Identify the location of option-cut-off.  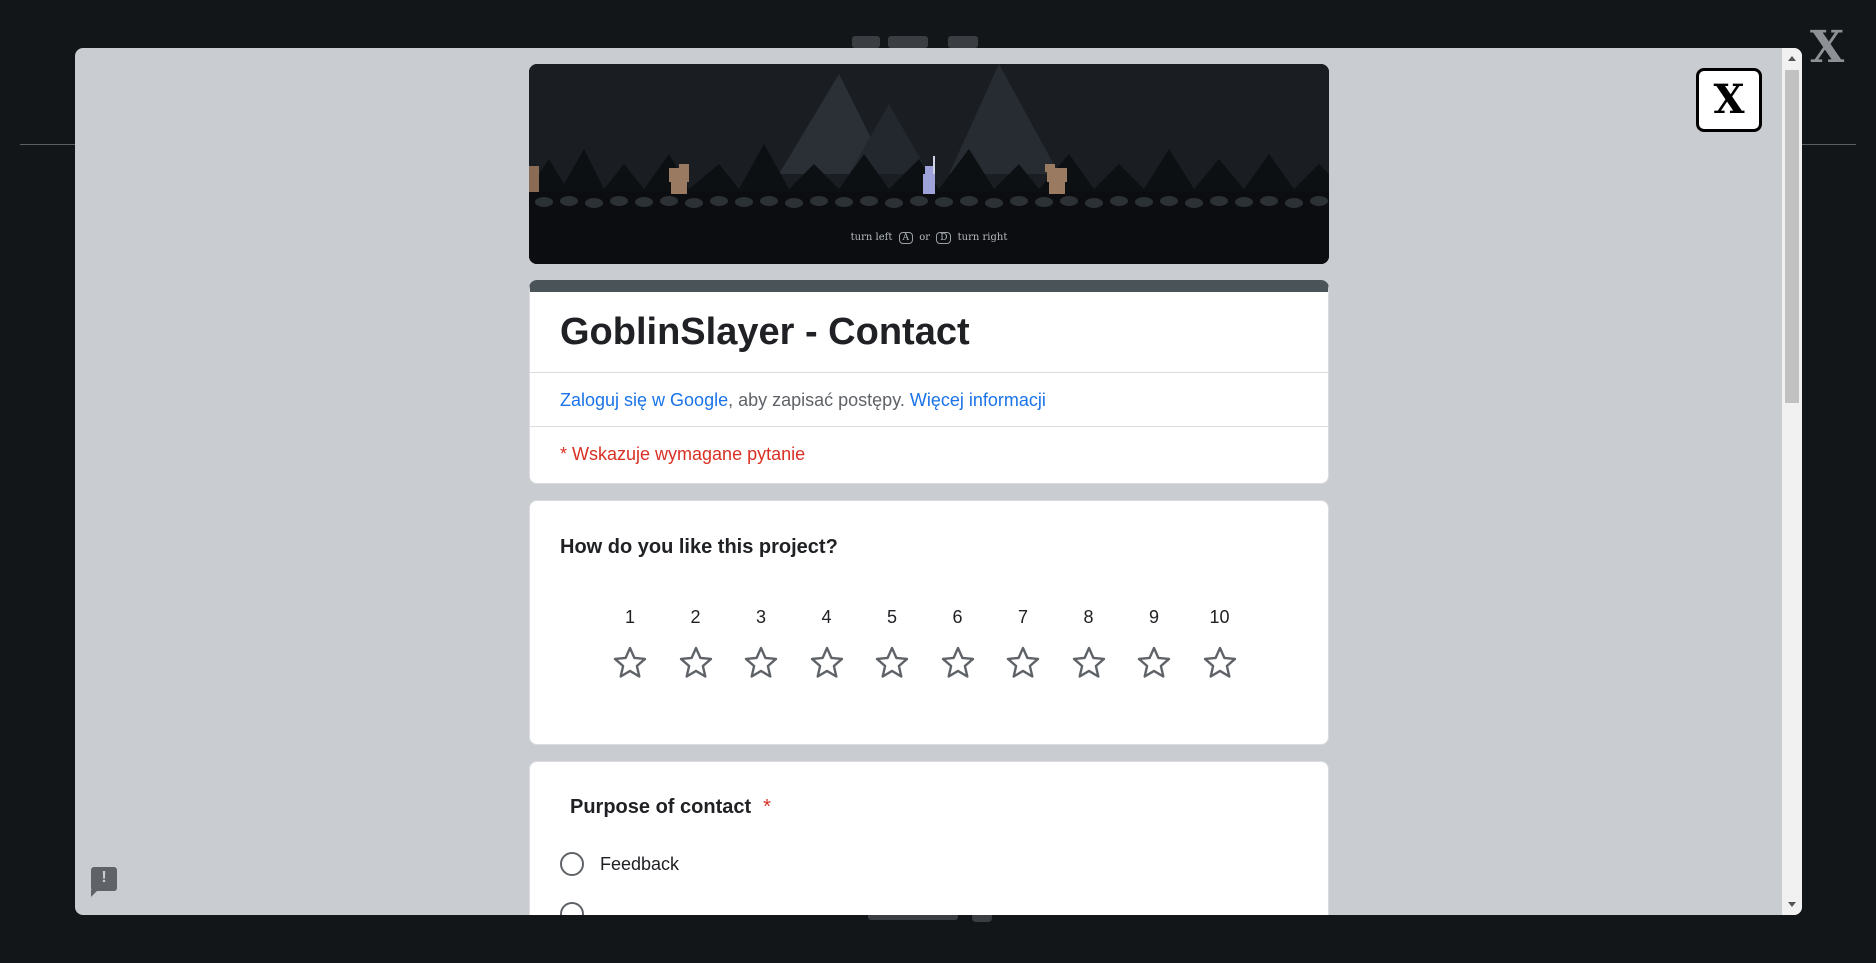
(572, 908).